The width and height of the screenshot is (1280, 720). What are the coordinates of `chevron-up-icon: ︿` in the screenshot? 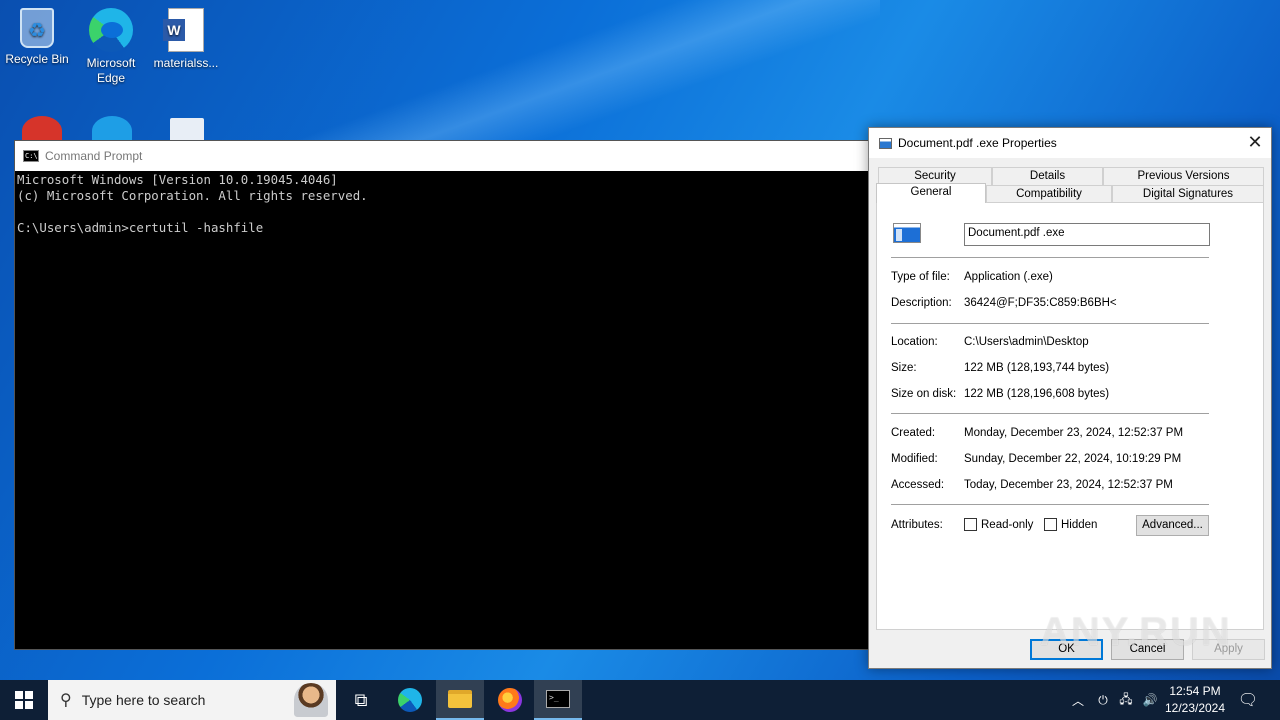 It's located at (1077, 700).